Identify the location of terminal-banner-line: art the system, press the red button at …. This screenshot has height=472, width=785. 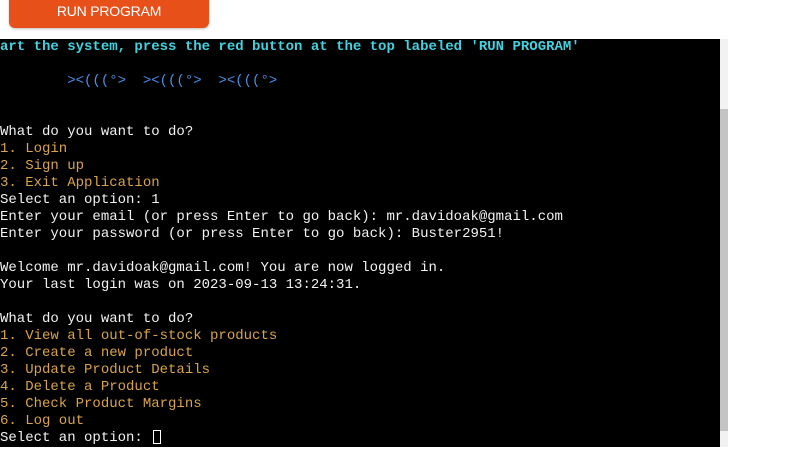
(290, 47).